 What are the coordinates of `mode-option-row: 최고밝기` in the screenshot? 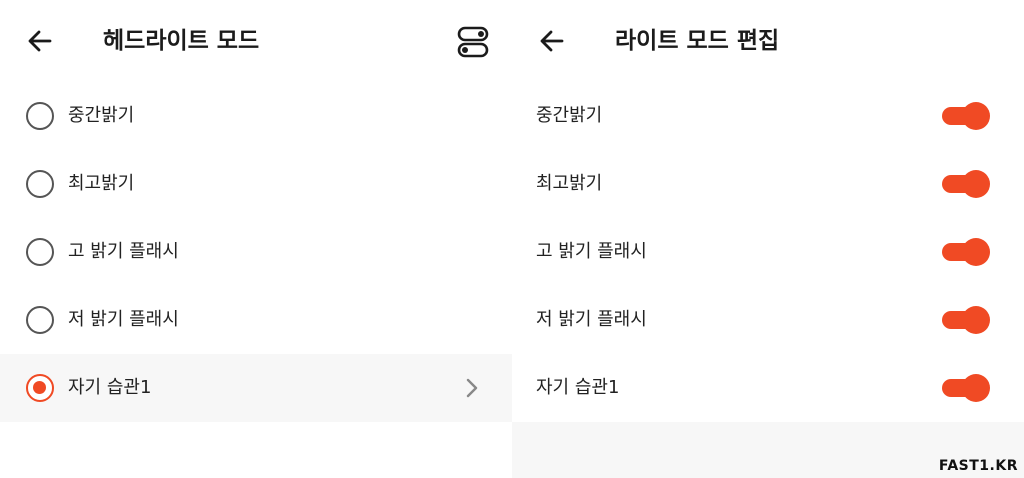 It's located at (256, 184).